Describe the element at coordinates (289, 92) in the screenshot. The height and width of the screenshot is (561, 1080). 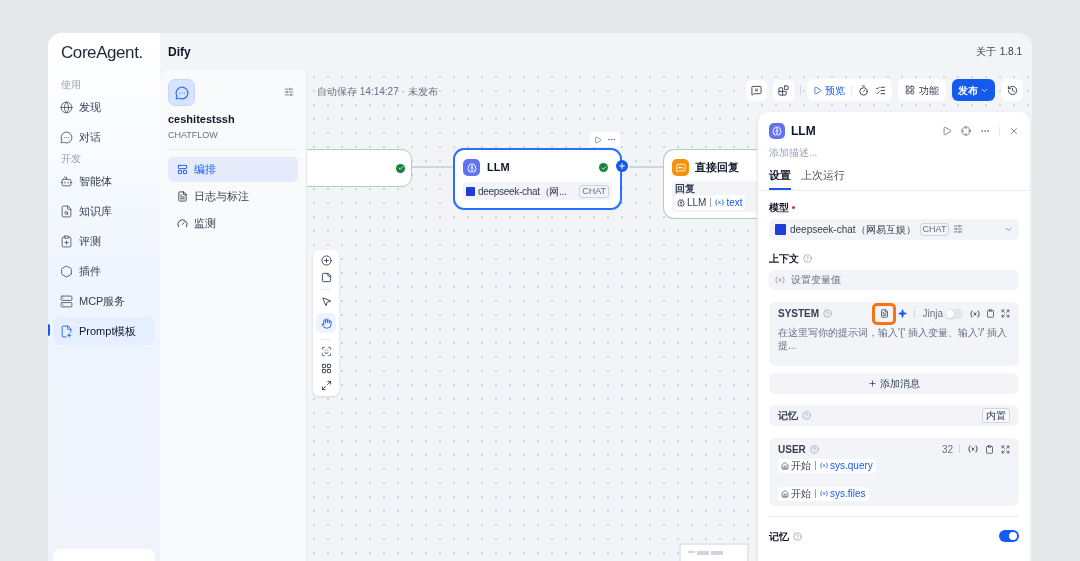
I see `settings-icon` at that location.